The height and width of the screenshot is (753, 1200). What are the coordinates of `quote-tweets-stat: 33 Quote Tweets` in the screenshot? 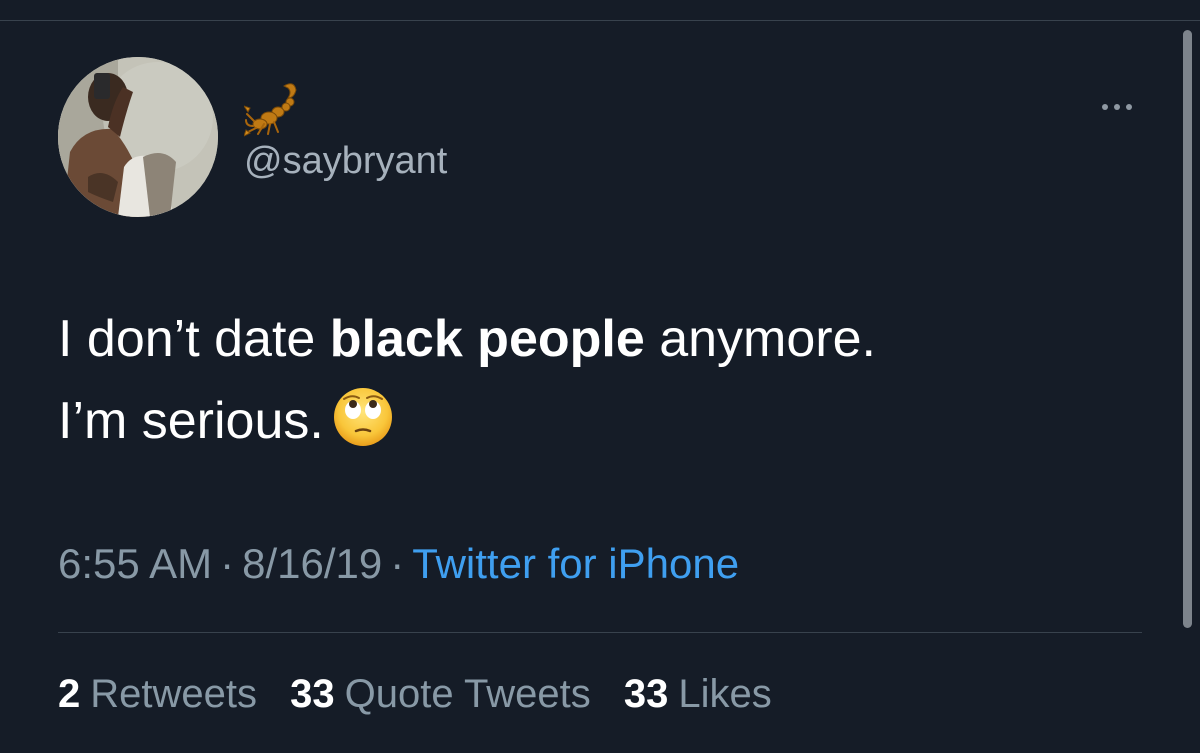 It's located at (440, 694).